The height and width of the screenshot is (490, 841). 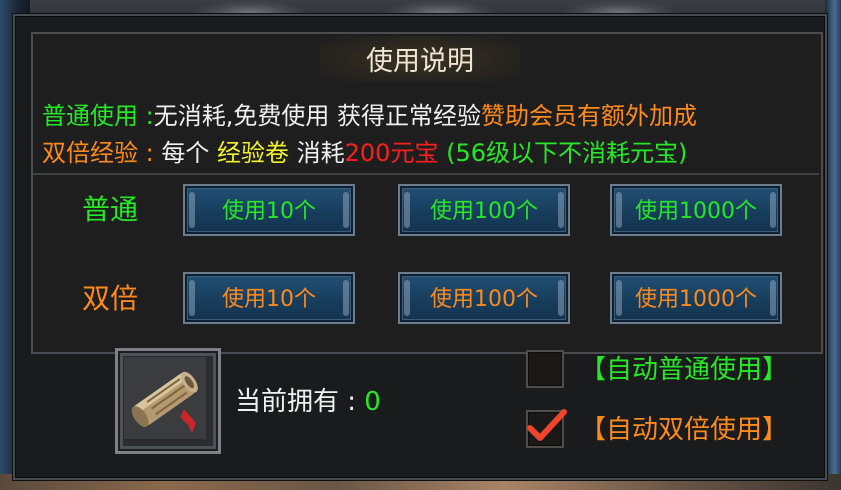 I want to click on double-exp-description: 双倍经验 : 每个 经验卷 消耗200元宝 (56级以下不消耗元宝), so click(x=364, y=150).